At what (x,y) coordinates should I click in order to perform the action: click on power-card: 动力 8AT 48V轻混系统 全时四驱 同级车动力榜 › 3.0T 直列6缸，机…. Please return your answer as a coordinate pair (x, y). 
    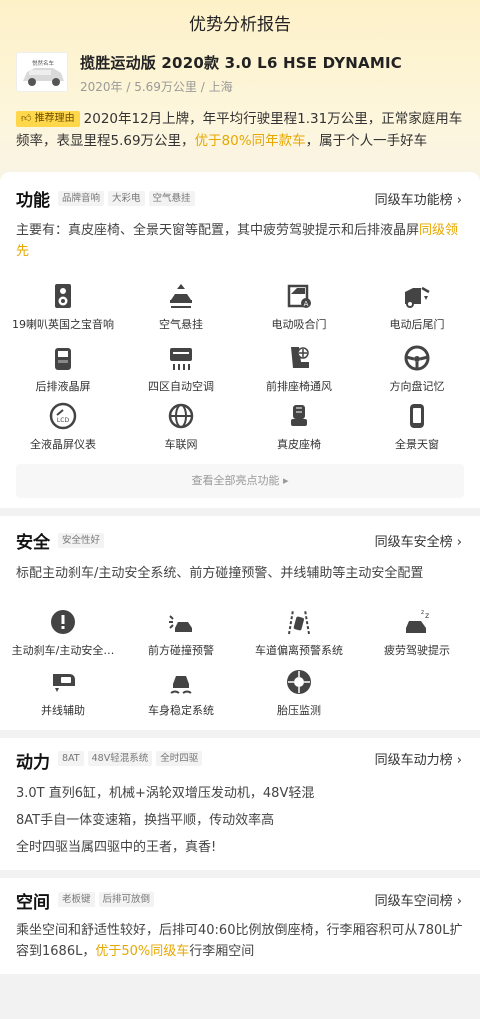
    Looking at the image, I should click on (240, 804).